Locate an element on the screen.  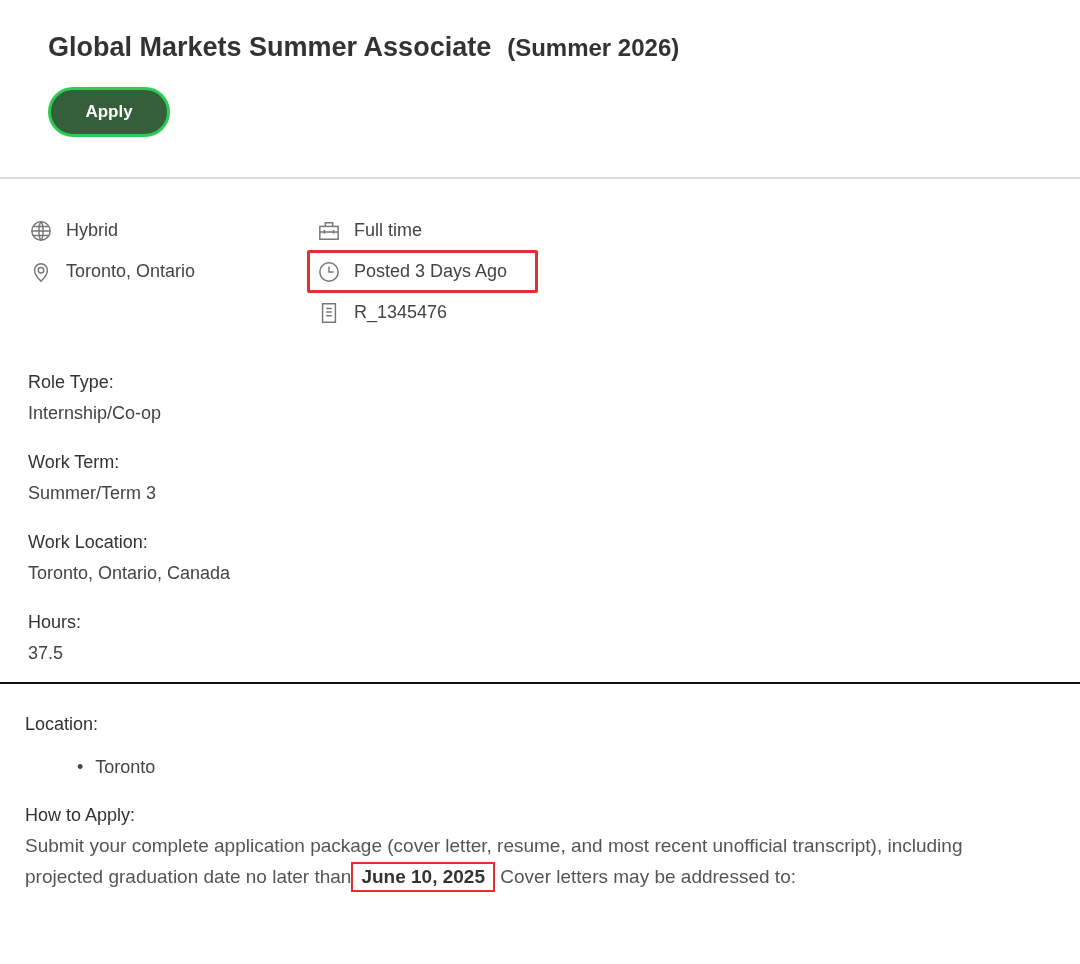
field-value: Toronto, Ontario, Canada is located at coordinates (130, 573).